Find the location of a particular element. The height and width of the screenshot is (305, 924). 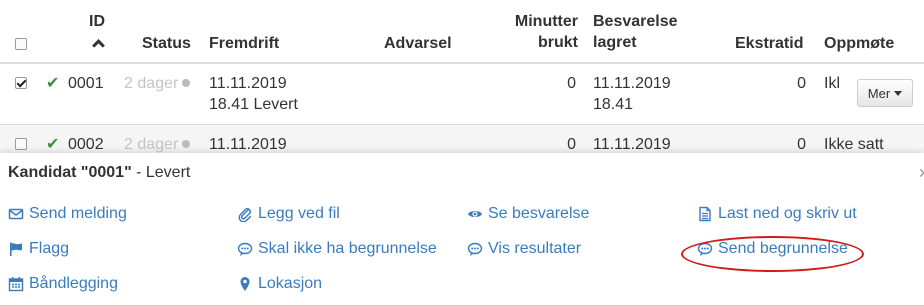

document-icon is located at coordinates (705, 214).